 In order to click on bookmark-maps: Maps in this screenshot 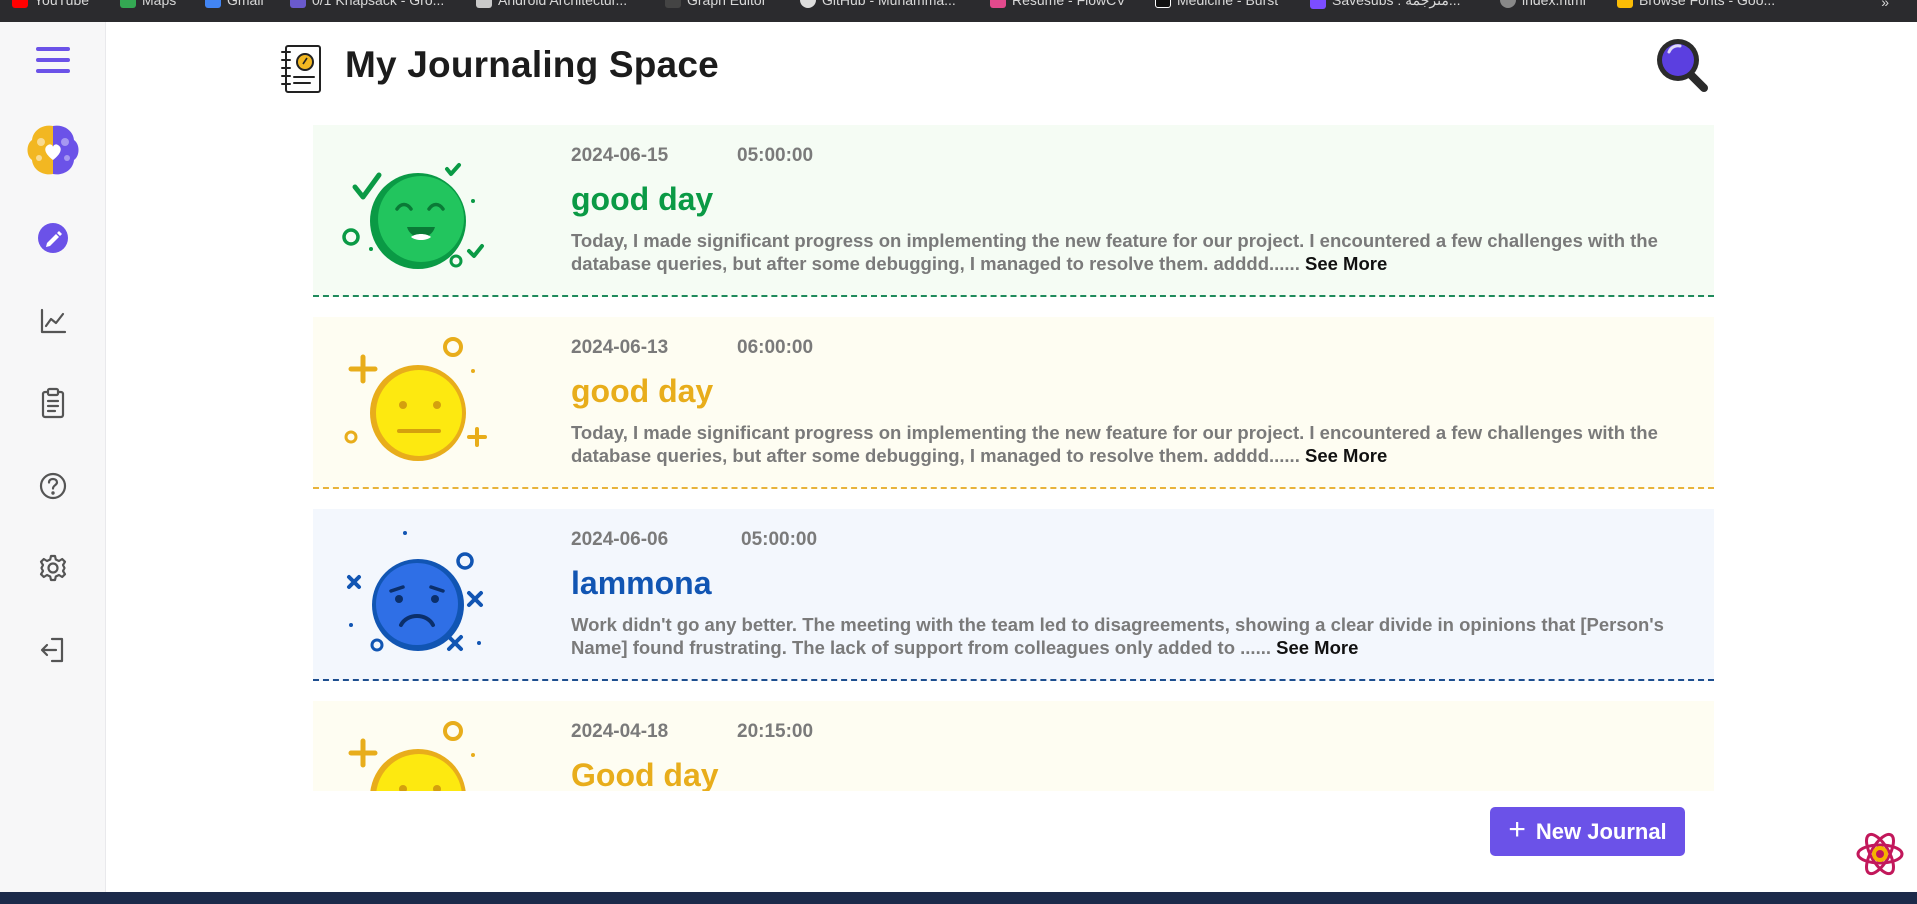, I will do `click(148, 4)`.